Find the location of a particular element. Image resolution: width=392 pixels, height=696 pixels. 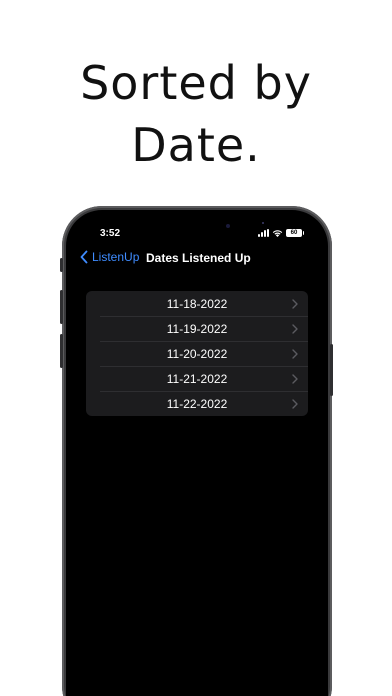

headline-line-1: Sorted by is located at coordinates (196, 83).